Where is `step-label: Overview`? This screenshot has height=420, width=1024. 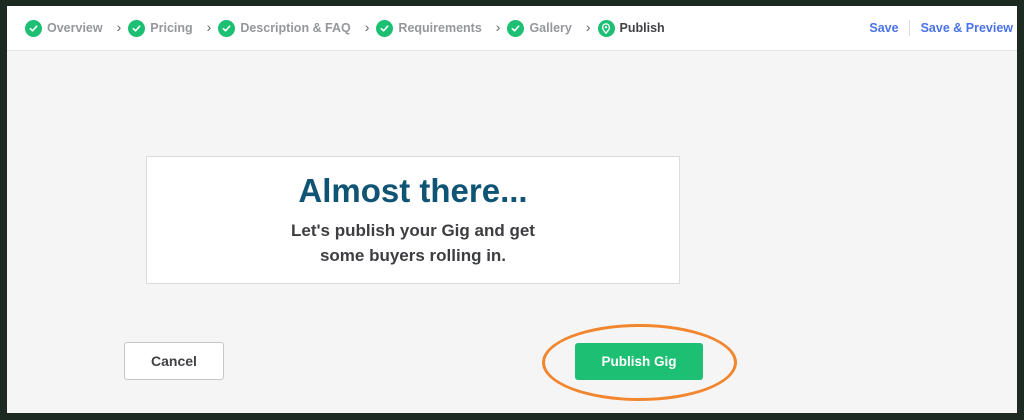 step-label: Overview is located at coordinates (75, 28).